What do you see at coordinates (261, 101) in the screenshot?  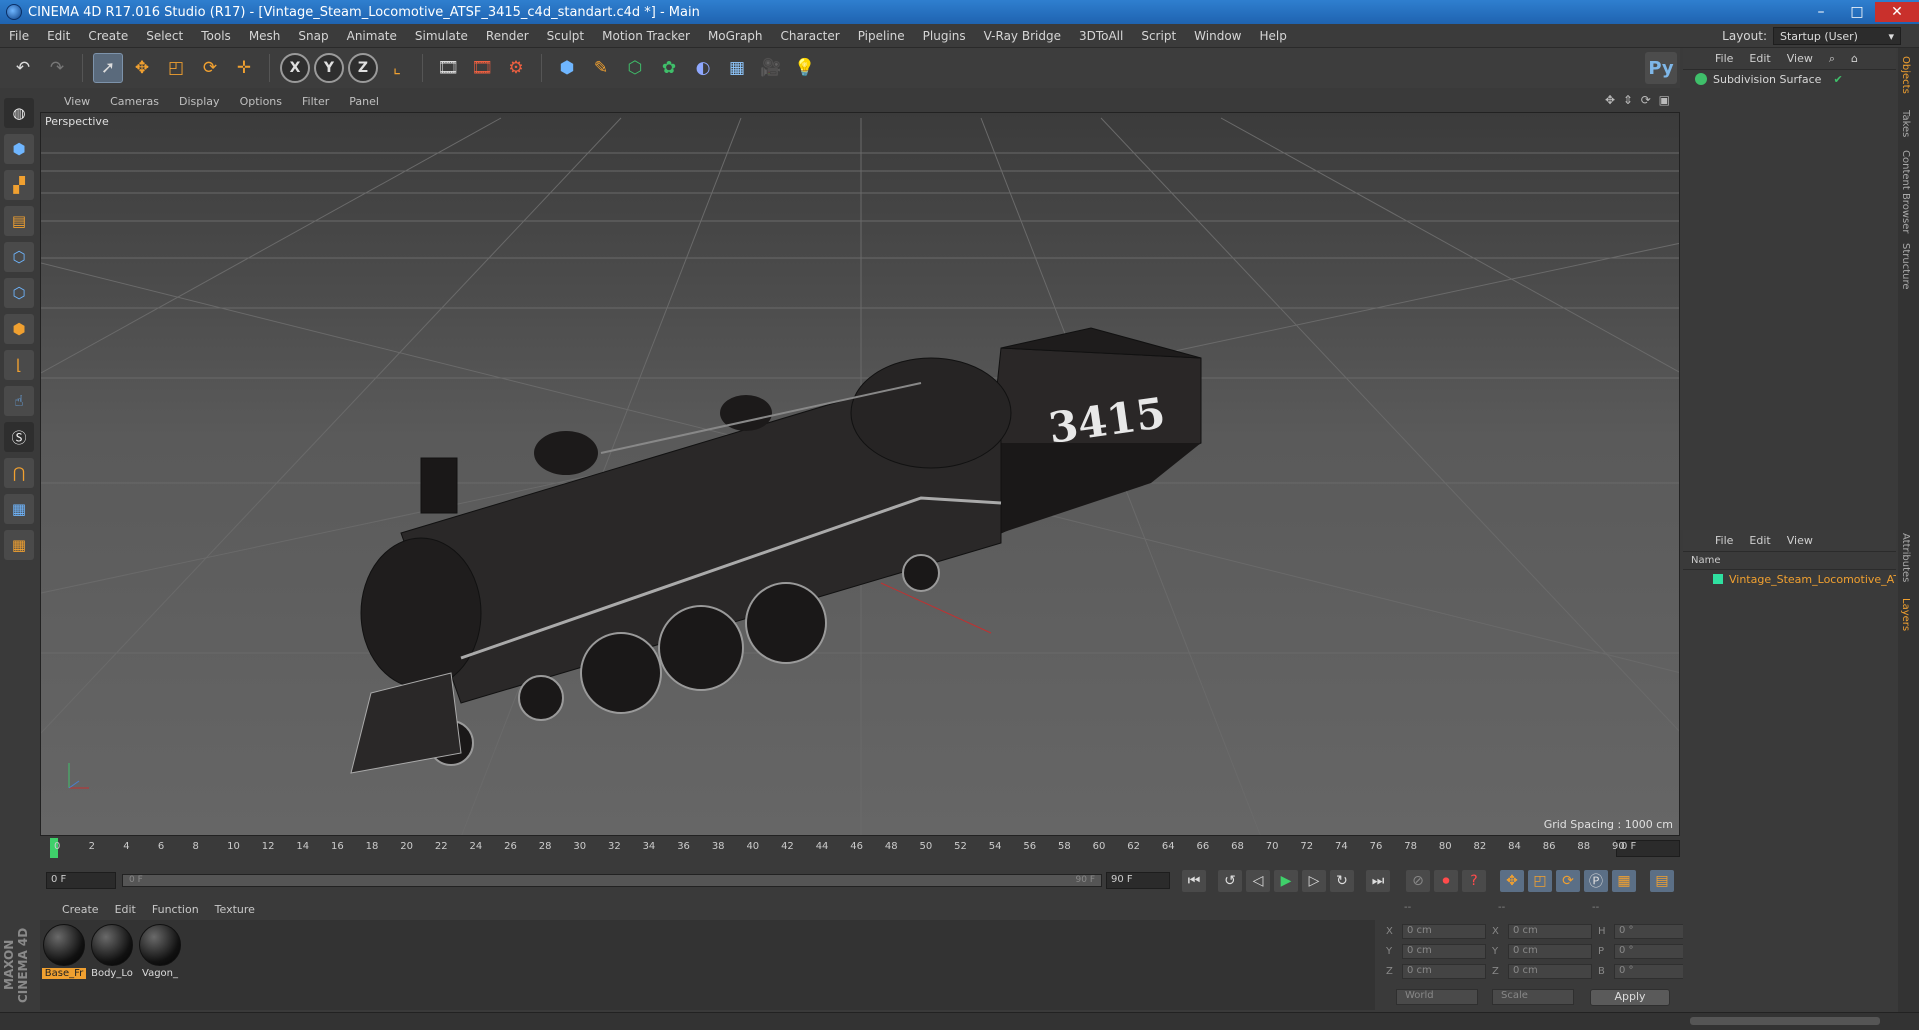 I see `viewport-menu-options: Options` at bounding box center [261, 101].